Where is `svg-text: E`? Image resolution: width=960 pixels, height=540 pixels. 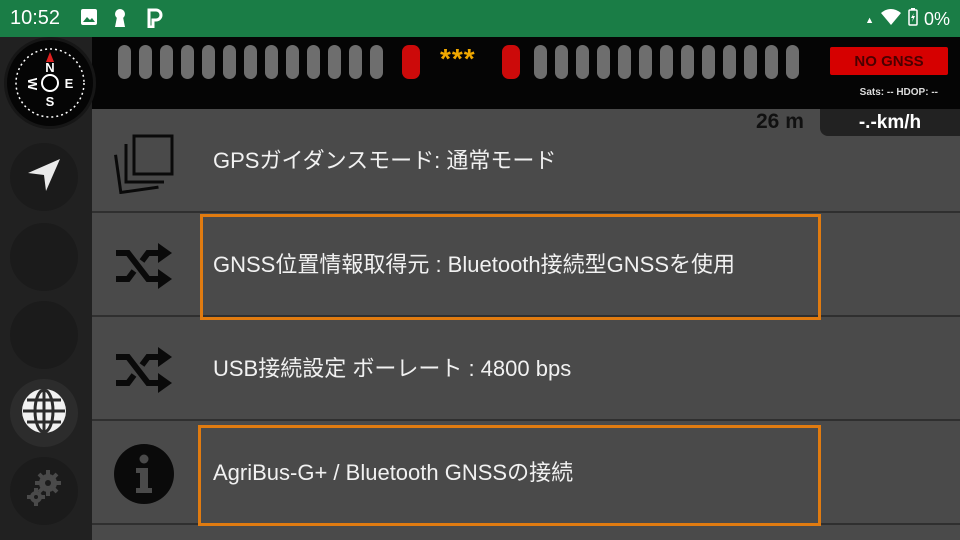
svg-text: E is located at coordinates (69, 83).